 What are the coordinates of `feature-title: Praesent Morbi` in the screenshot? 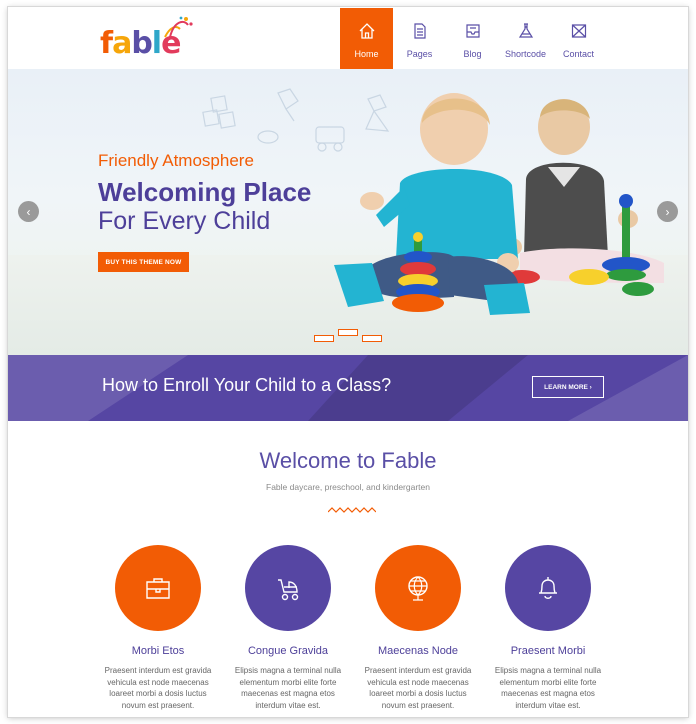 It's located at (548, 651).